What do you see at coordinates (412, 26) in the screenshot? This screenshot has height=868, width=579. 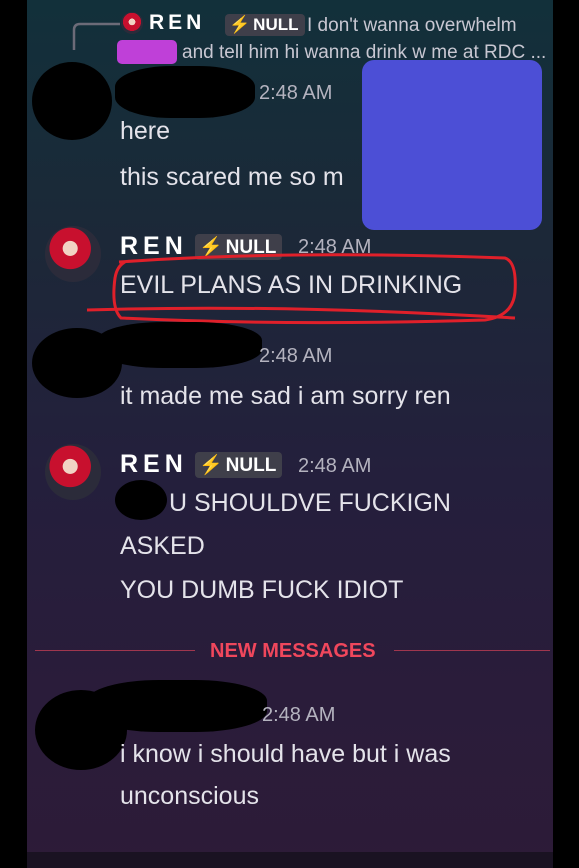 I see `reply-snippet-line1: I don't wanna overwhelm` at bounding box center [412, 26].